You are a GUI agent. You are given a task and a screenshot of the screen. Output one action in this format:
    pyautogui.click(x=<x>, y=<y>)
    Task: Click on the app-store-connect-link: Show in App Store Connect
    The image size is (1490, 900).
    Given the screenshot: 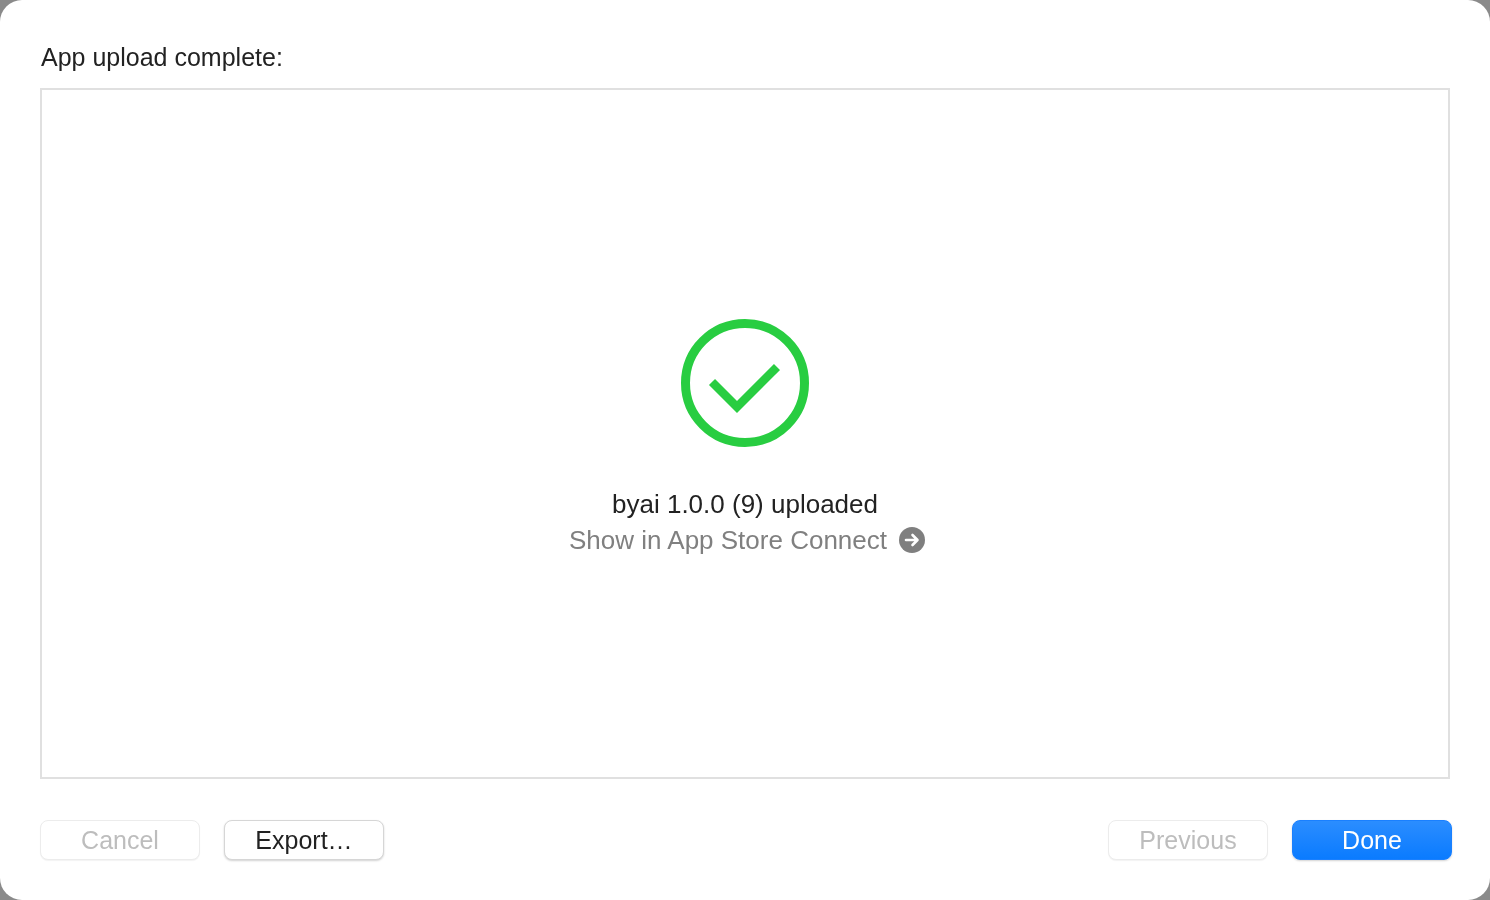 What is the action you would take?
    pyautogui.click(x=747, y=539)
    